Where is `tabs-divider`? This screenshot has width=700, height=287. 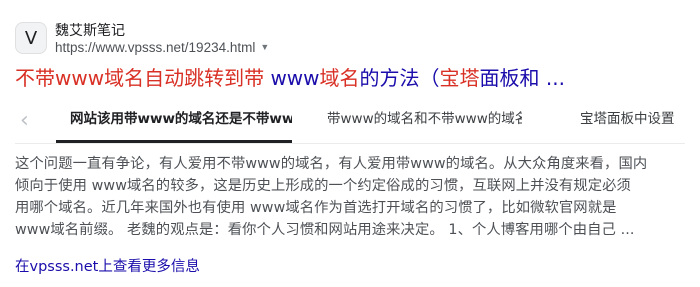
tabs-divider is located at coordinates (350, 143).